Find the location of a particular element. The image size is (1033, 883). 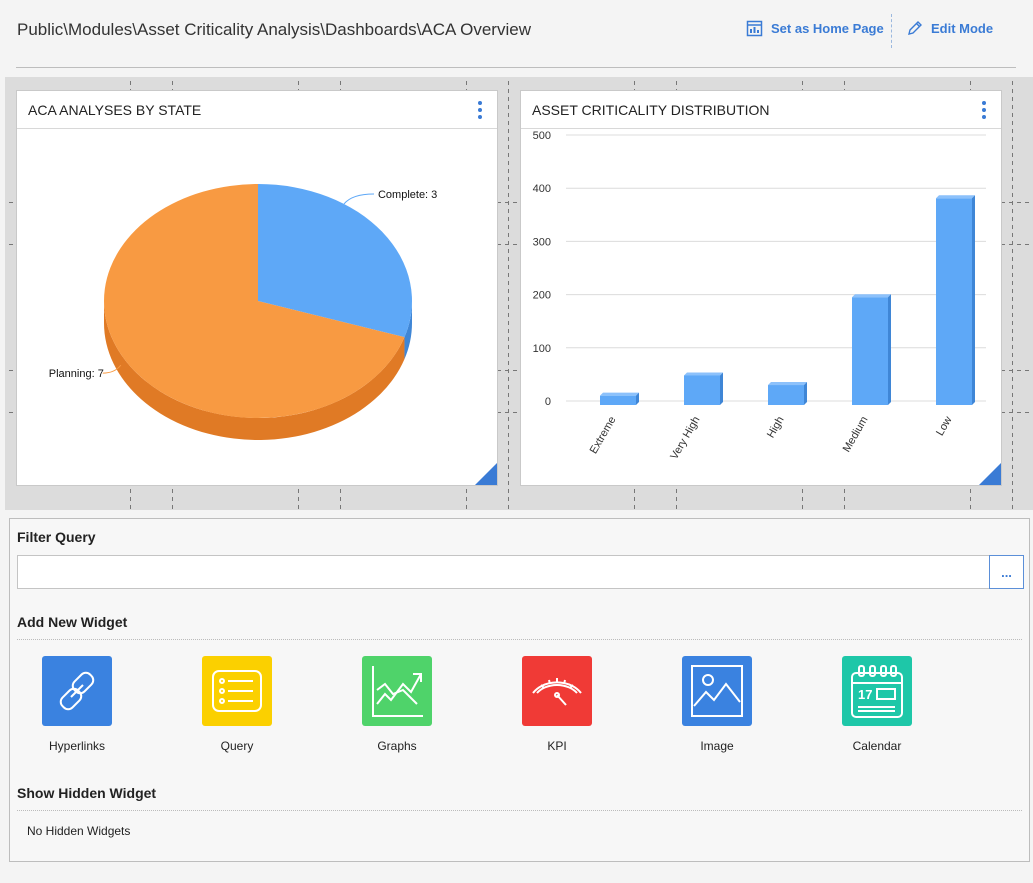

filter-query-title: Filter Query is located at coordinates (56, 537).